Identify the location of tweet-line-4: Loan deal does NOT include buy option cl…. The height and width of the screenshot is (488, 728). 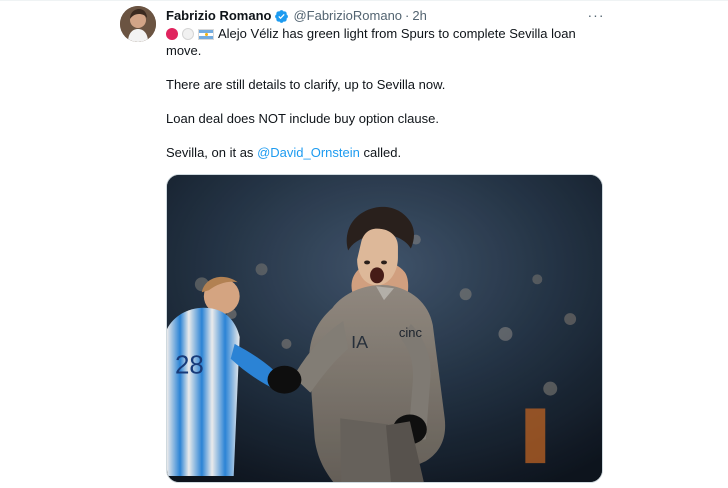
(302, 118).